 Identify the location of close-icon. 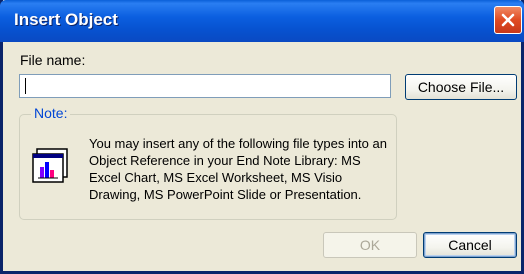
(508, 20).